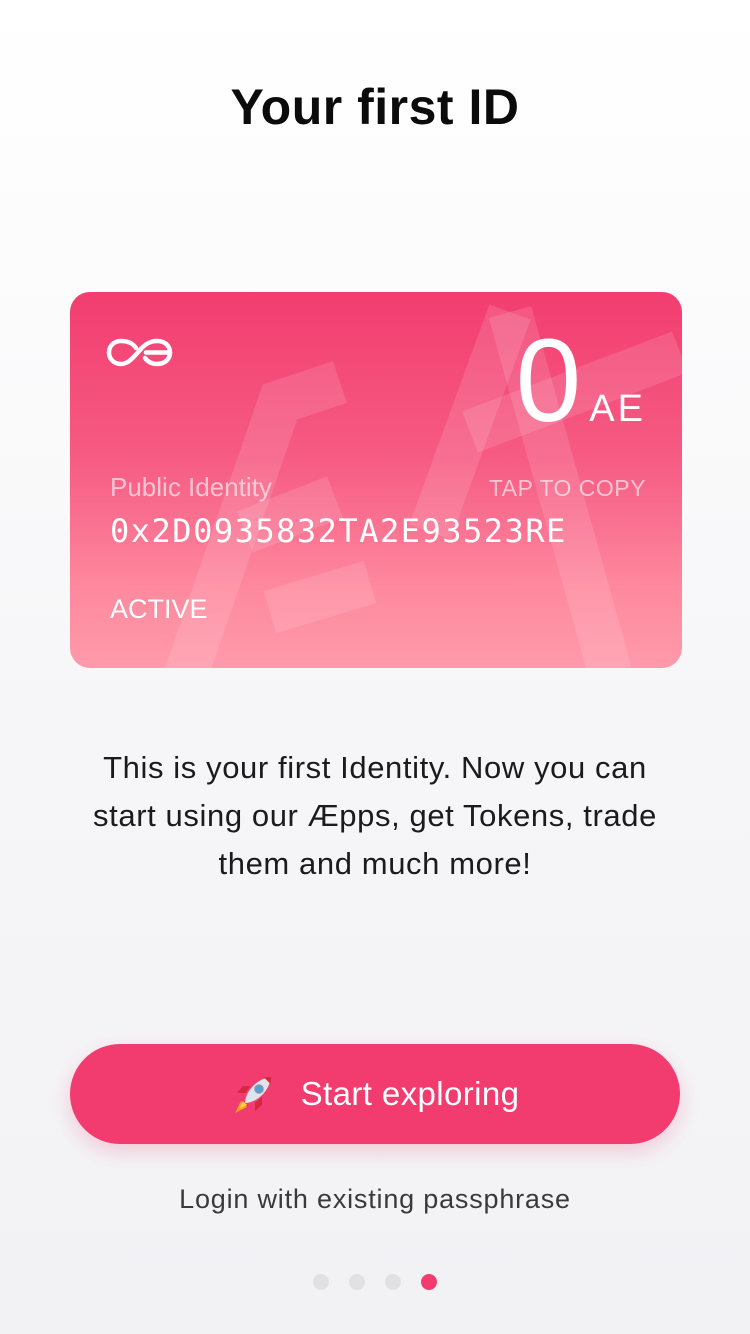 The width and height of the screenshot is (750, 1334). Describe the element at coordinates (338, 531) in the screenshot. I see `identity-address: 0x2D0935832TA2E93523RE` at that location.